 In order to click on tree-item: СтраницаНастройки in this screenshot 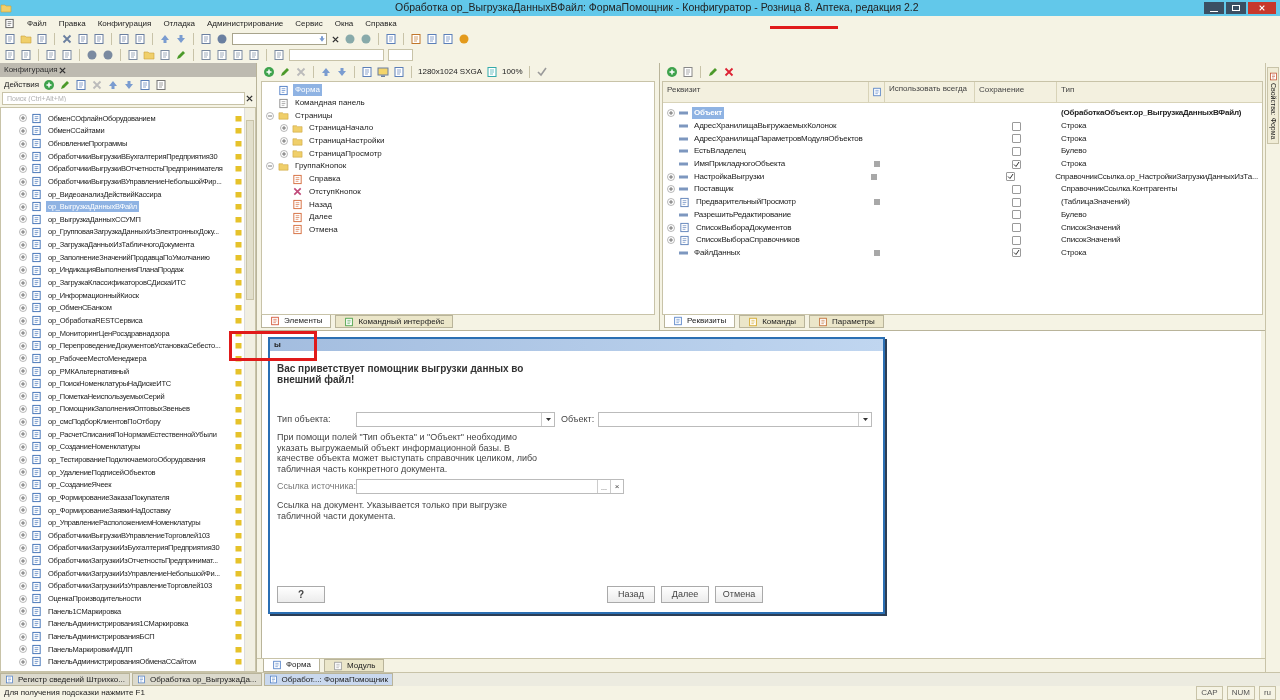, I will do `click(347, 141)`.